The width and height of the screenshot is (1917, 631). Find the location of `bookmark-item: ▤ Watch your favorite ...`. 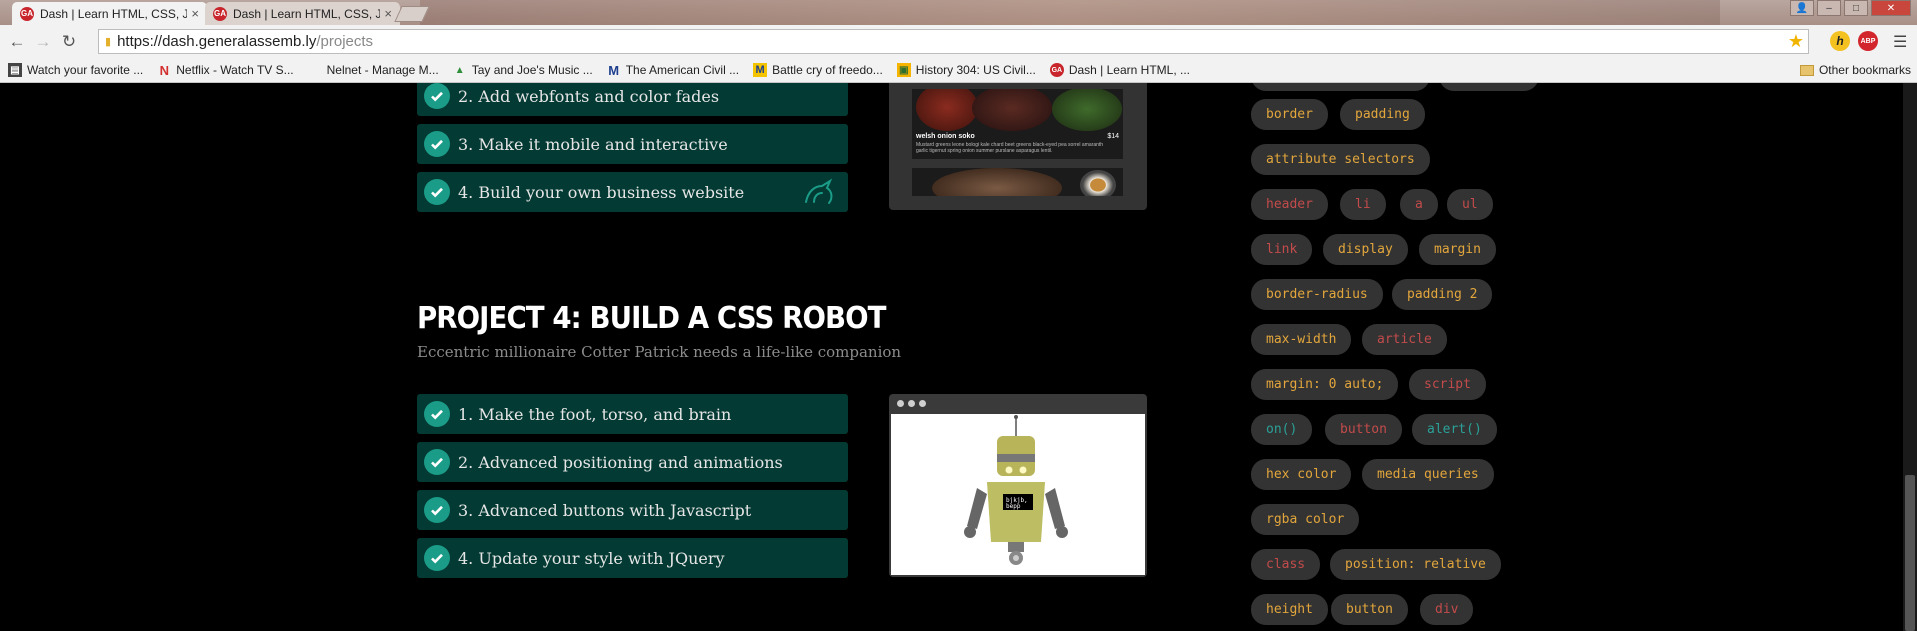

bookmark-item: ▤ Watch your favorite ... is located at coordinates (75, 70).